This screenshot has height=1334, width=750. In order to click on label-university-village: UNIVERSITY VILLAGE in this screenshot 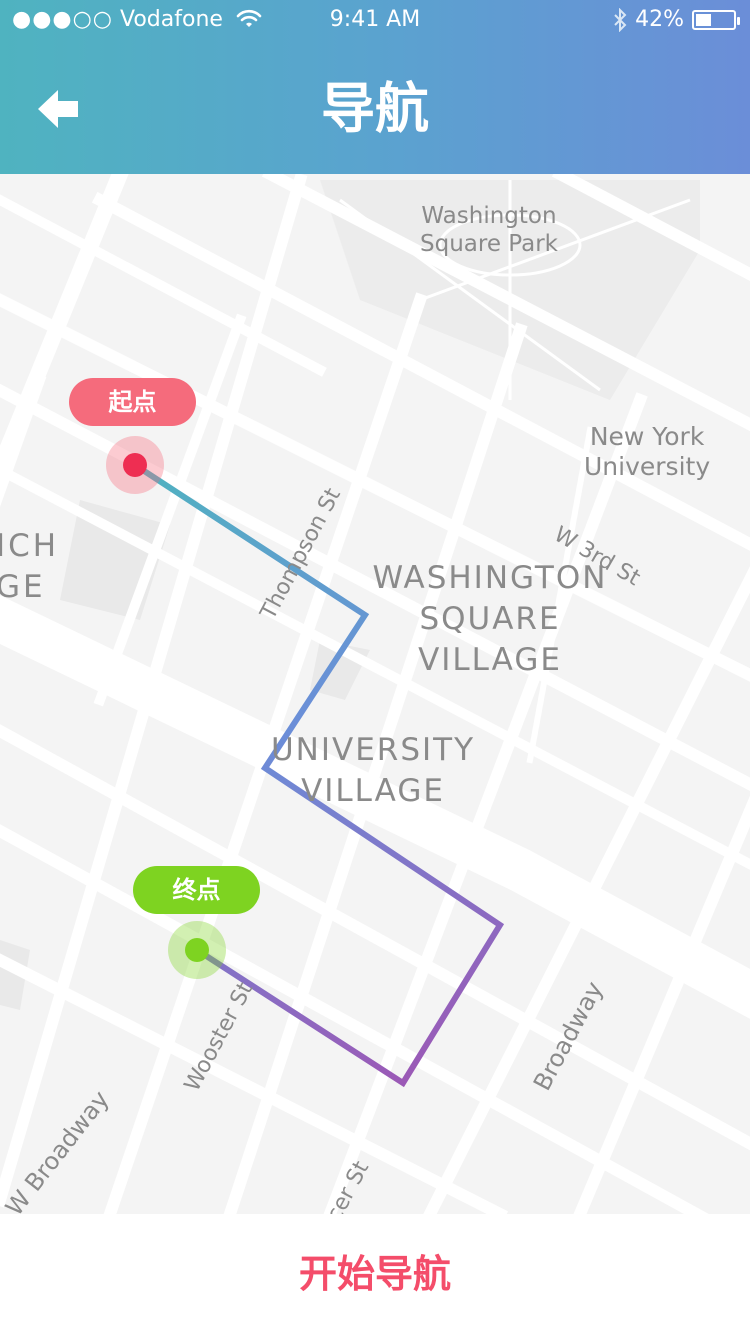, I will do `click(373, 770)`.